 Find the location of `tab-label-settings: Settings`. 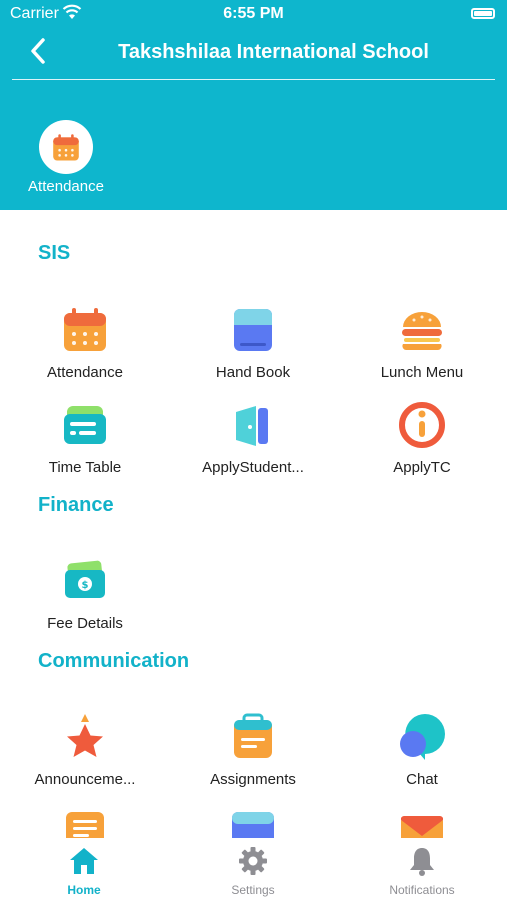

tab-label-settings: Settings is located at coordinates (253, 890).